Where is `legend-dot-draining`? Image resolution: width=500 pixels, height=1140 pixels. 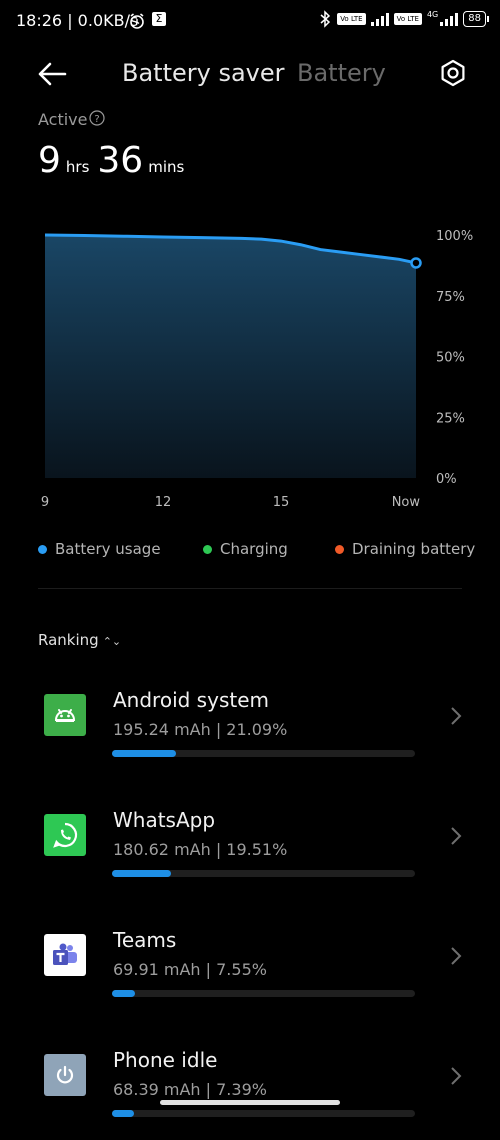
legend-dot-draining is located at coordinates (339, 549).